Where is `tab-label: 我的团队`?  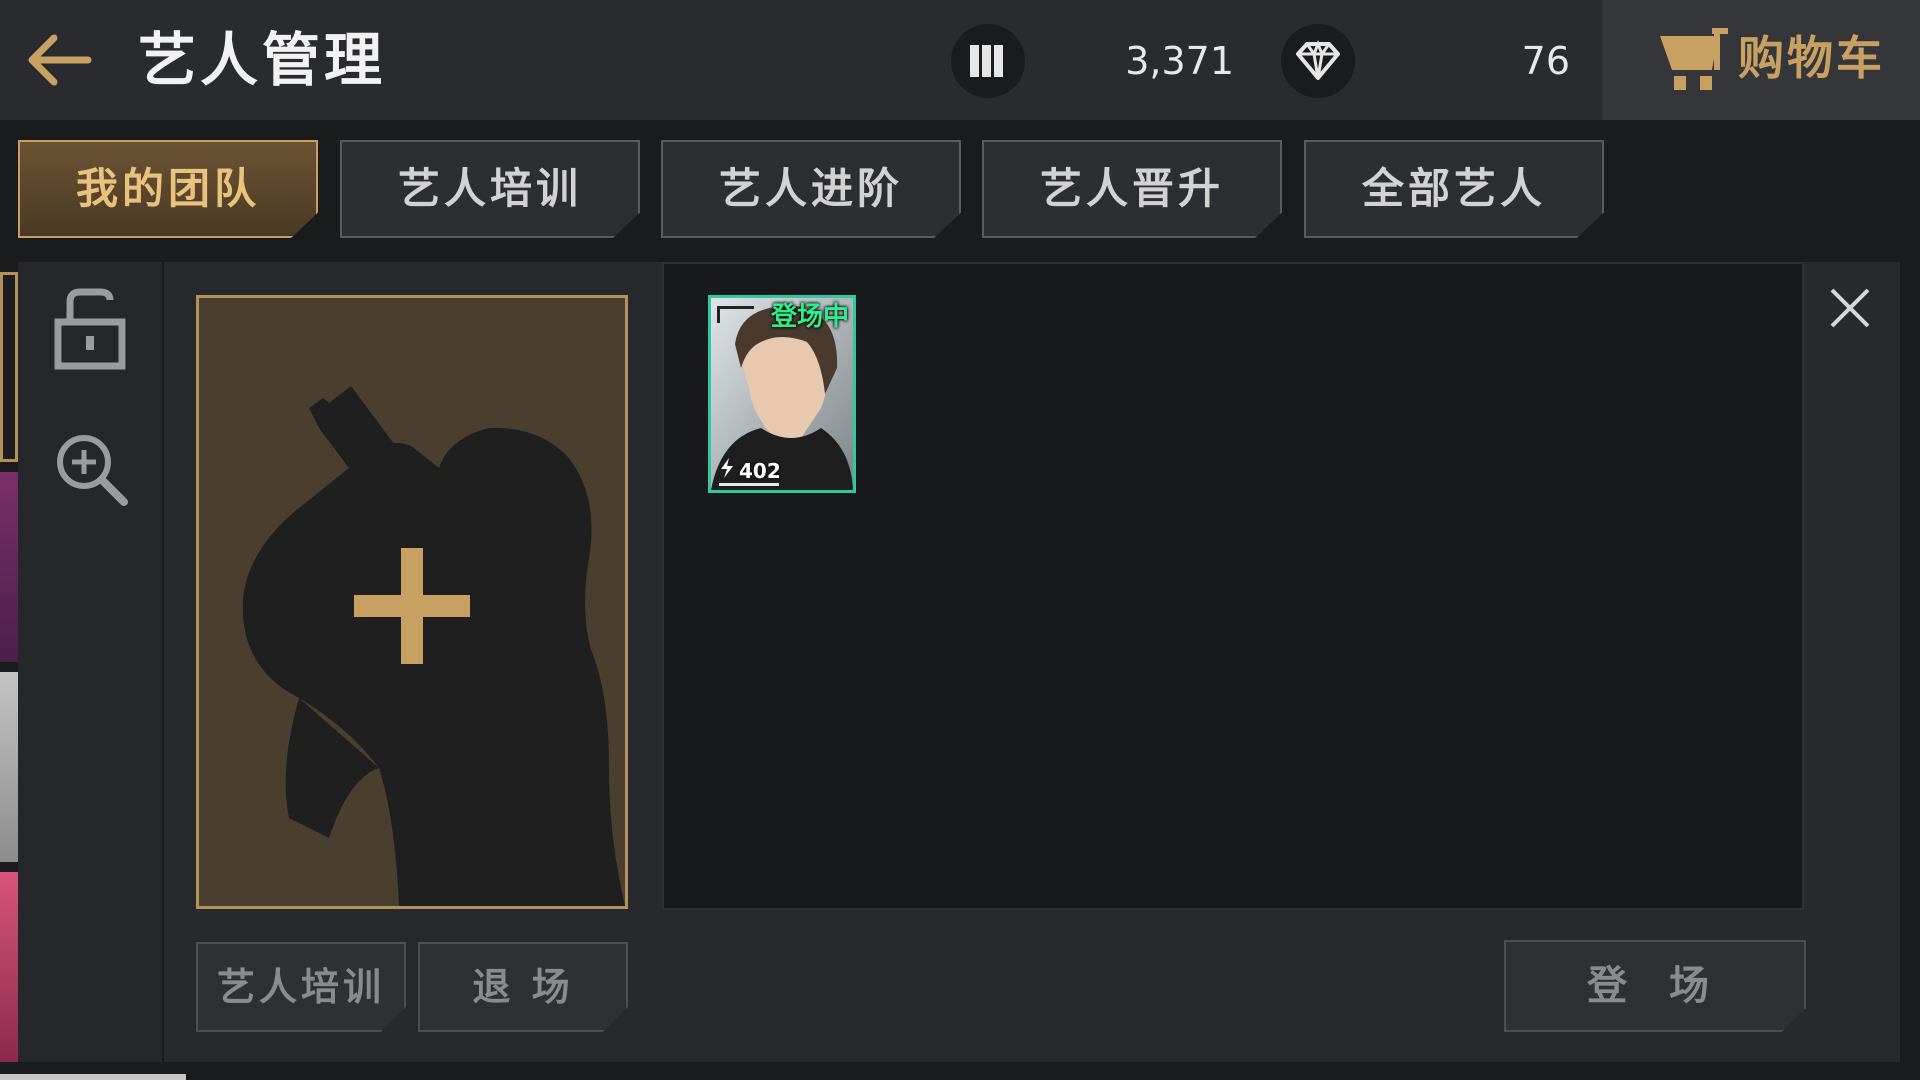 tab-label: 我的团队 is located at coordinates (167, 188).